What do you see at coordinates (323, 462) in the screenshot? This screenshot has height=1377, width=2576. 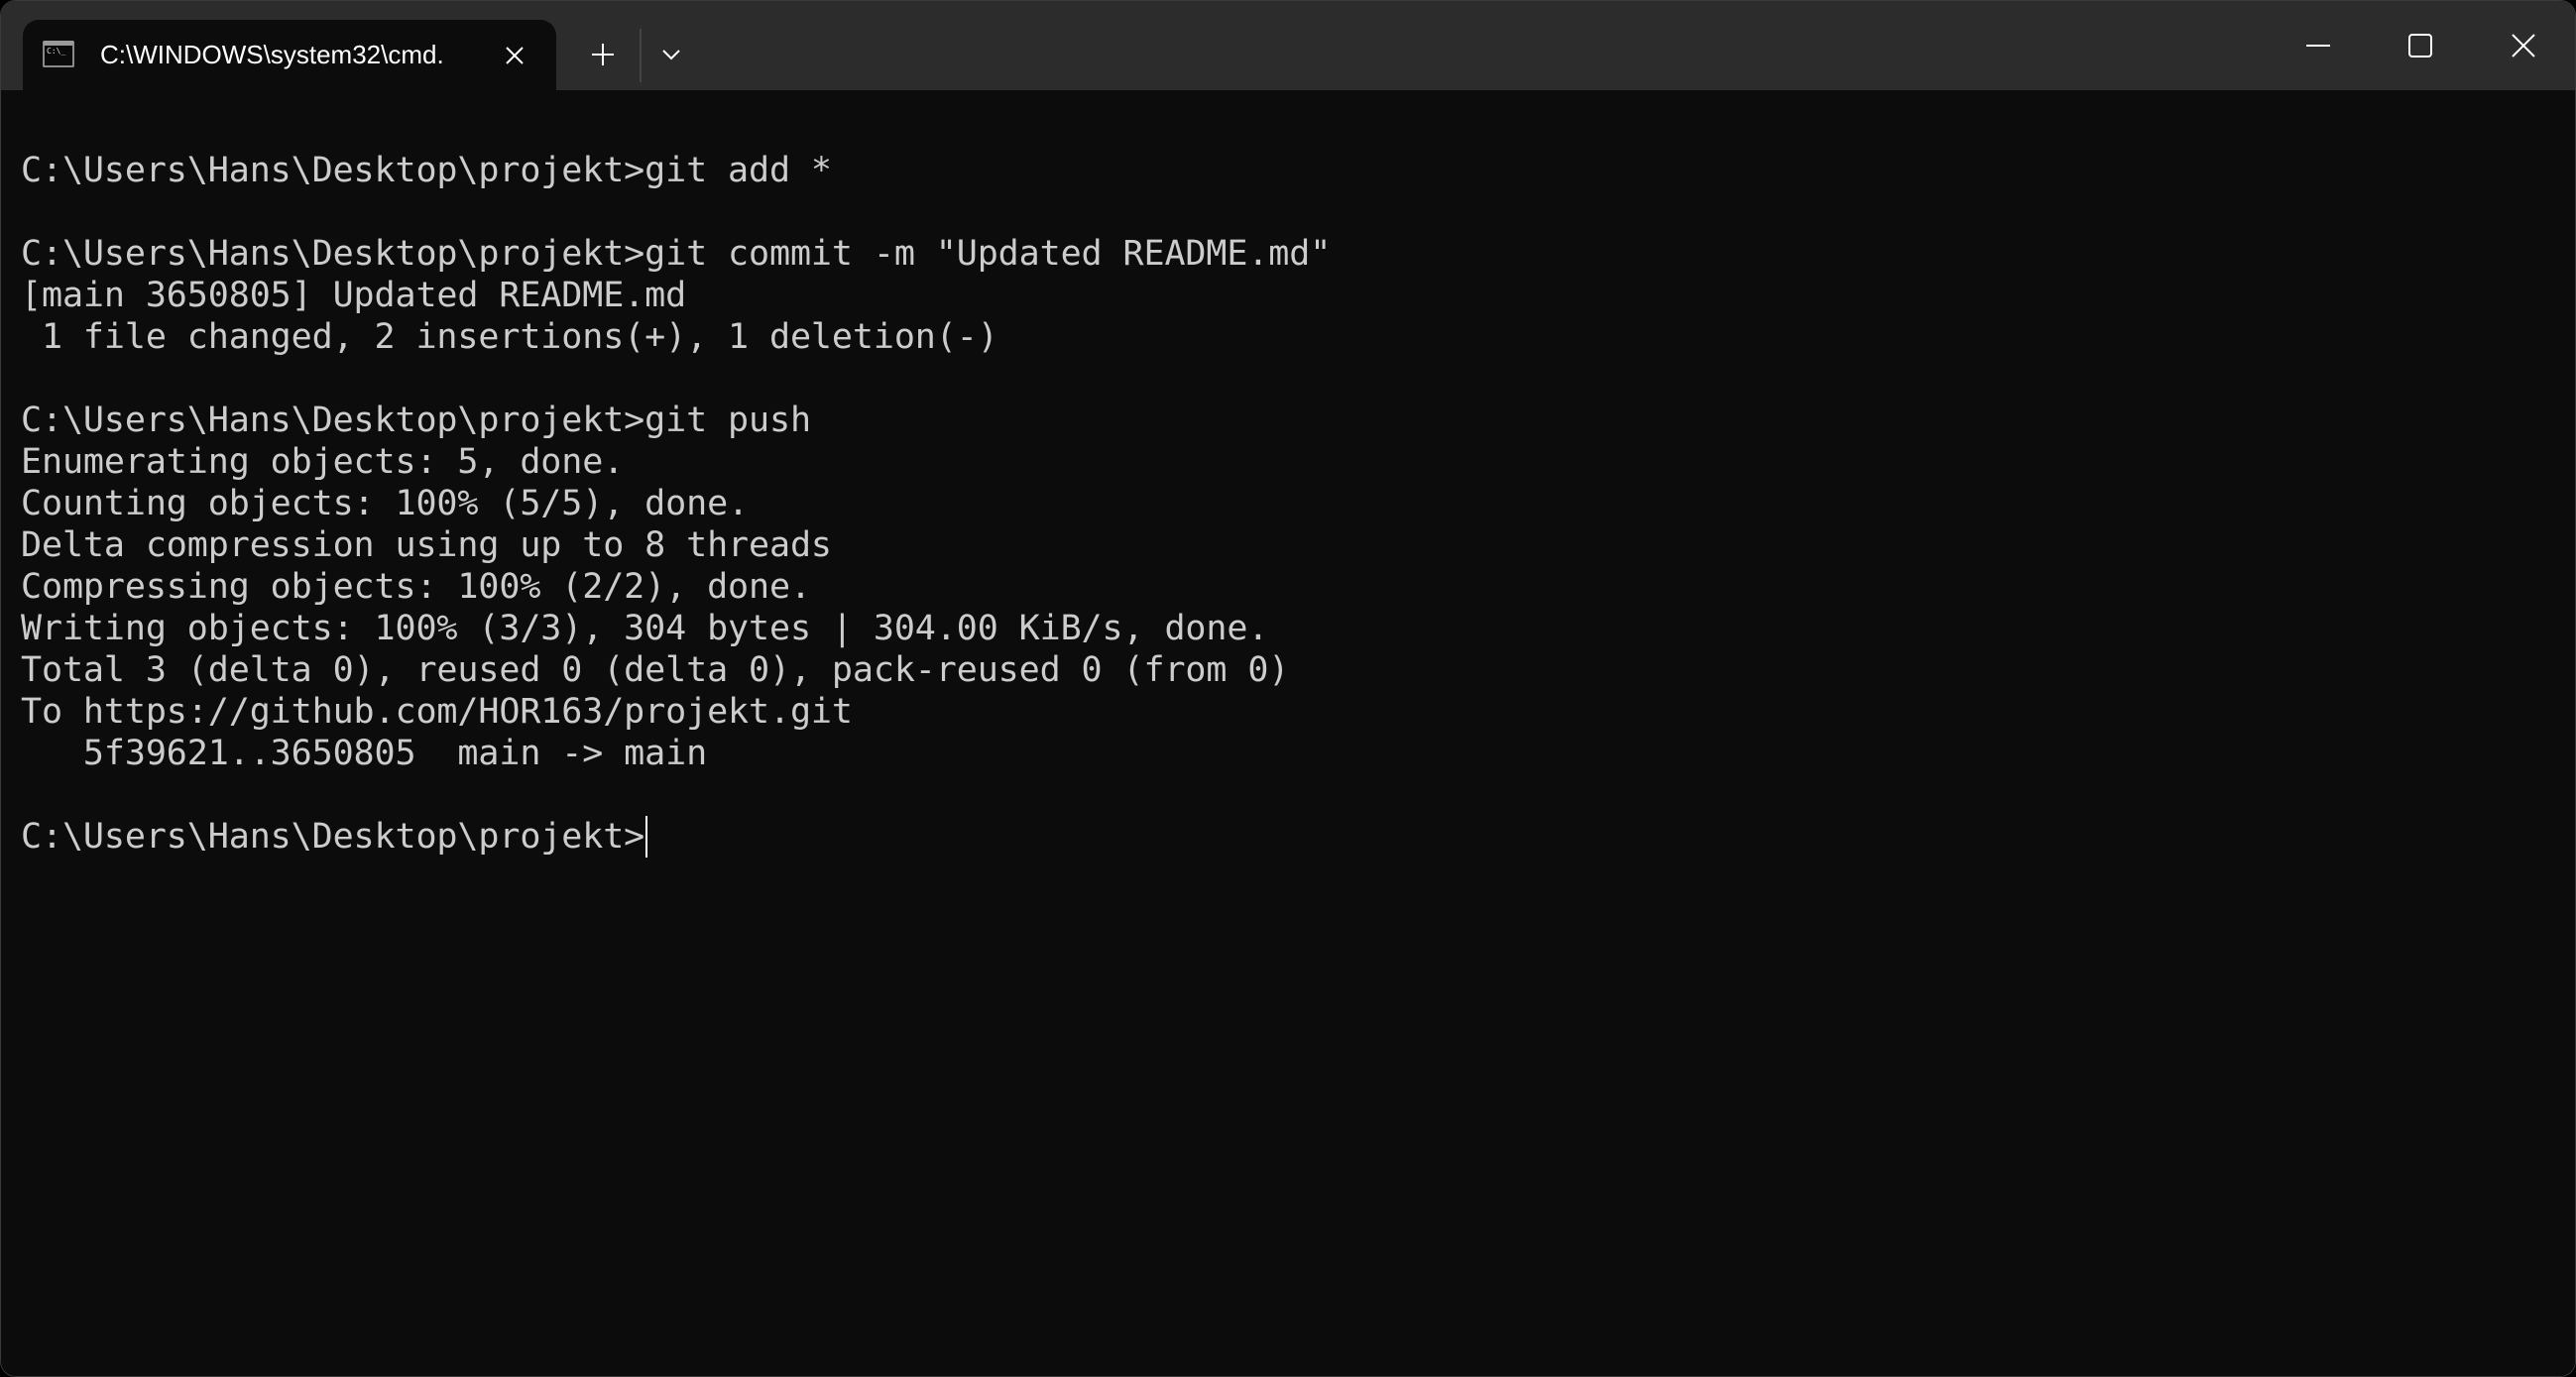 I see `terminal-line: Enumerating objects: 5, done.` at bounding box center [323, 462].